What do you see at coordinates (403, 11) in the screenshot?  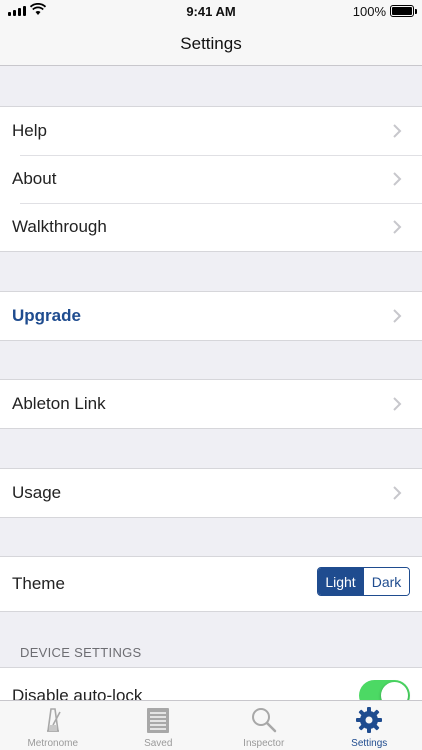 I see `battery-icon` at bounding box center [403, 11].